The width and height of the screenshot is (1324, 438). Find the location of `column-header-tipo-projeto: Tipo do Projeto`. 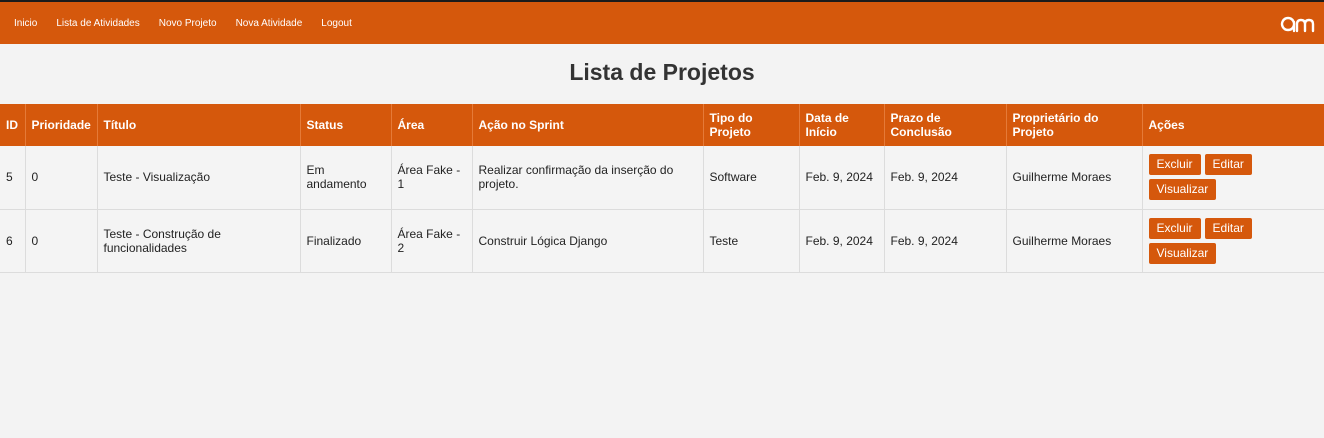

column-header-tipo-projeto: Tipo do Projeto is located at coordinates (751, 125).